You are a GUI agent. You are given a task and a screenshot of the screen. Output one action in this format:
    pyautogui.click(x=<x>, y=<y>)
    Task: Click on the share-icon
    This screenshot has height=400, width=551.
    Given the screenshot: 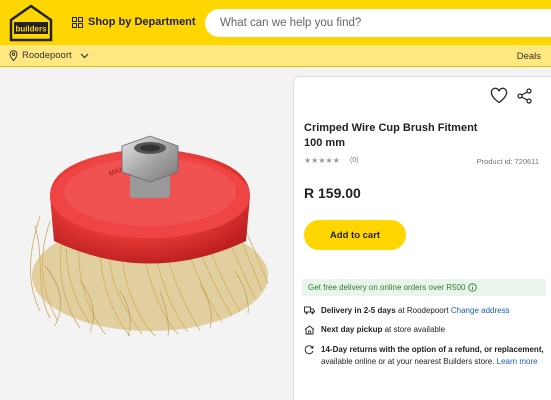 What is the action you would take?
    pyautogui.click(x=525, y=96)
    